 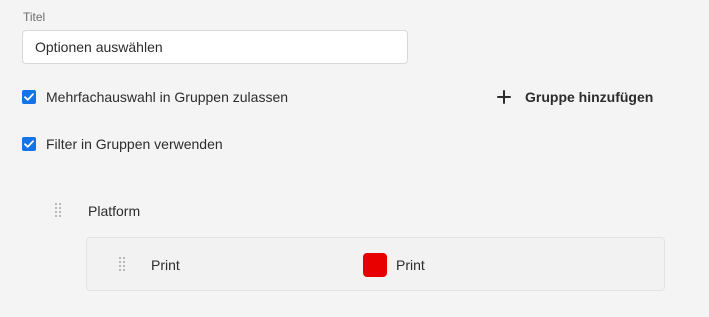 What do you see at coordinates (504, 97) in the screenshot?
I see `plus-icon` at bounding box center [504, 97].